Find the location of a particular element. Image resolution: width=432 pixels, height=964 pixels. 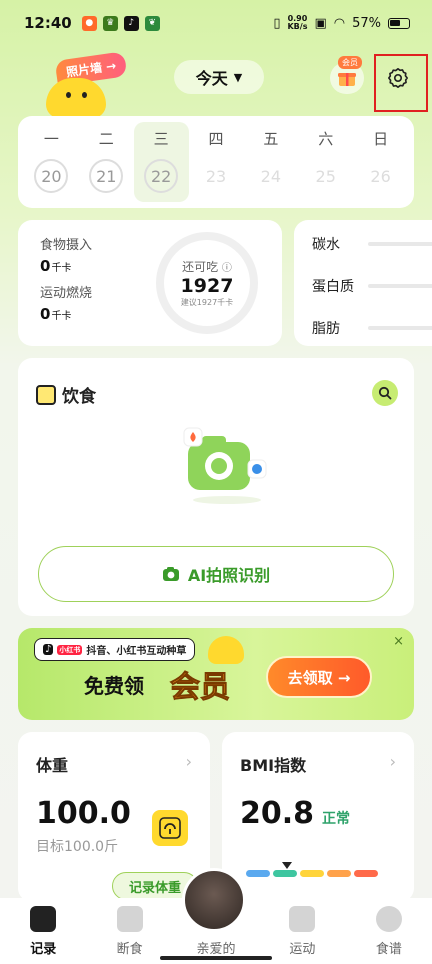

bmi-card: BMI指数 › 20.8 正常 is located at coordinates (318, 817).